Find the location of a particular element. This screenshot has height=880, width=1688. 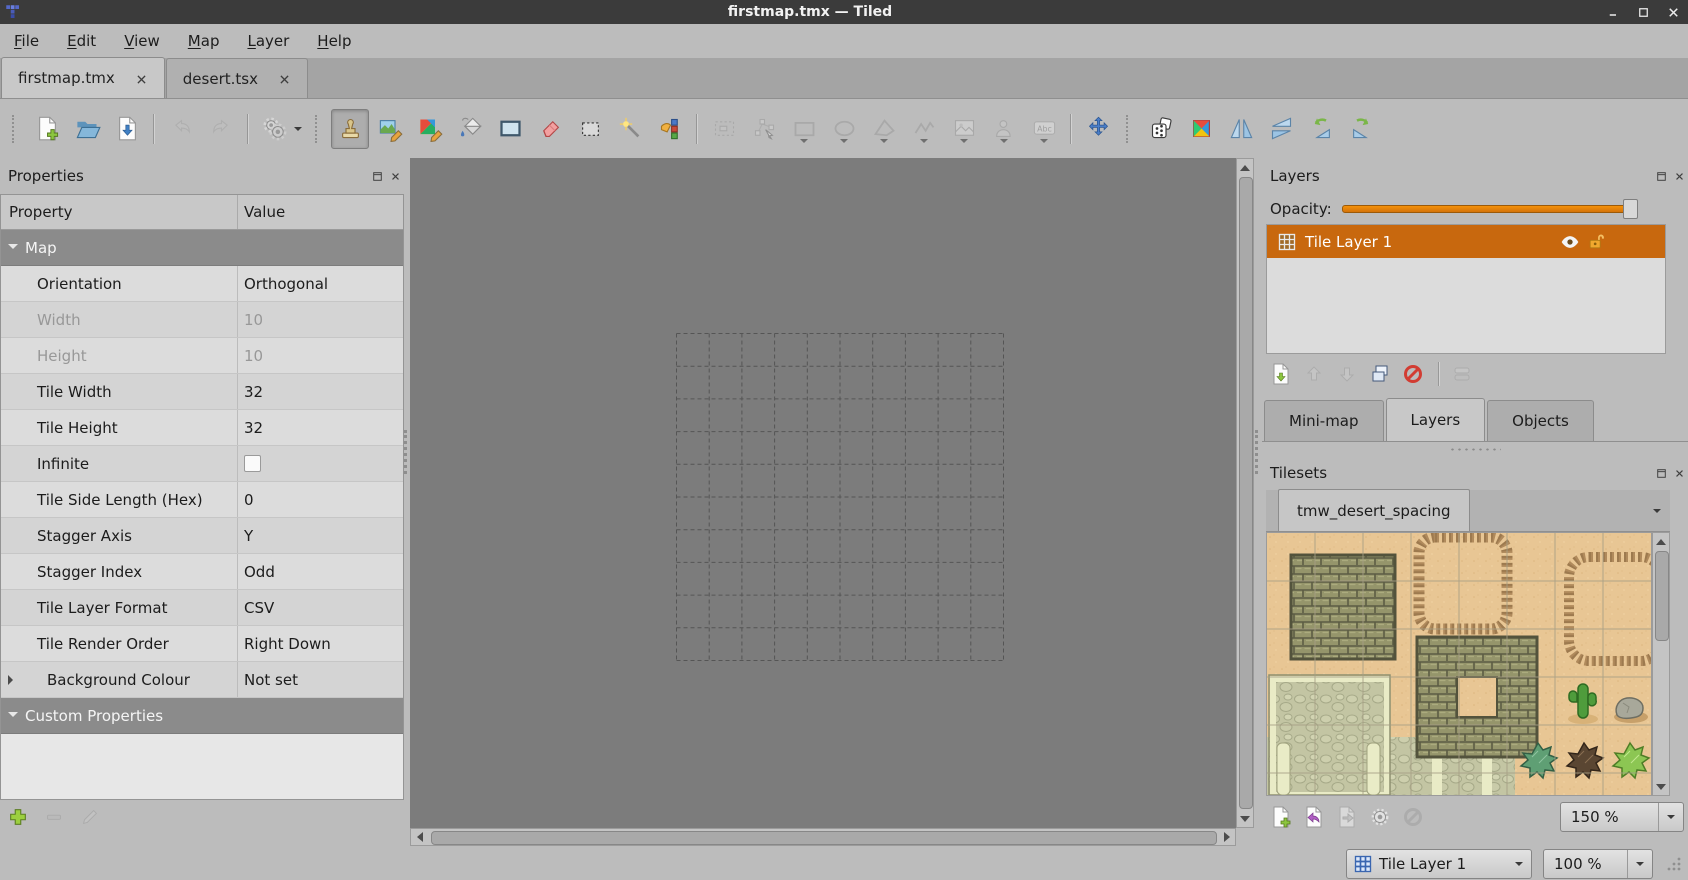

terrain-brush-button is located at coordinates (390, 129).